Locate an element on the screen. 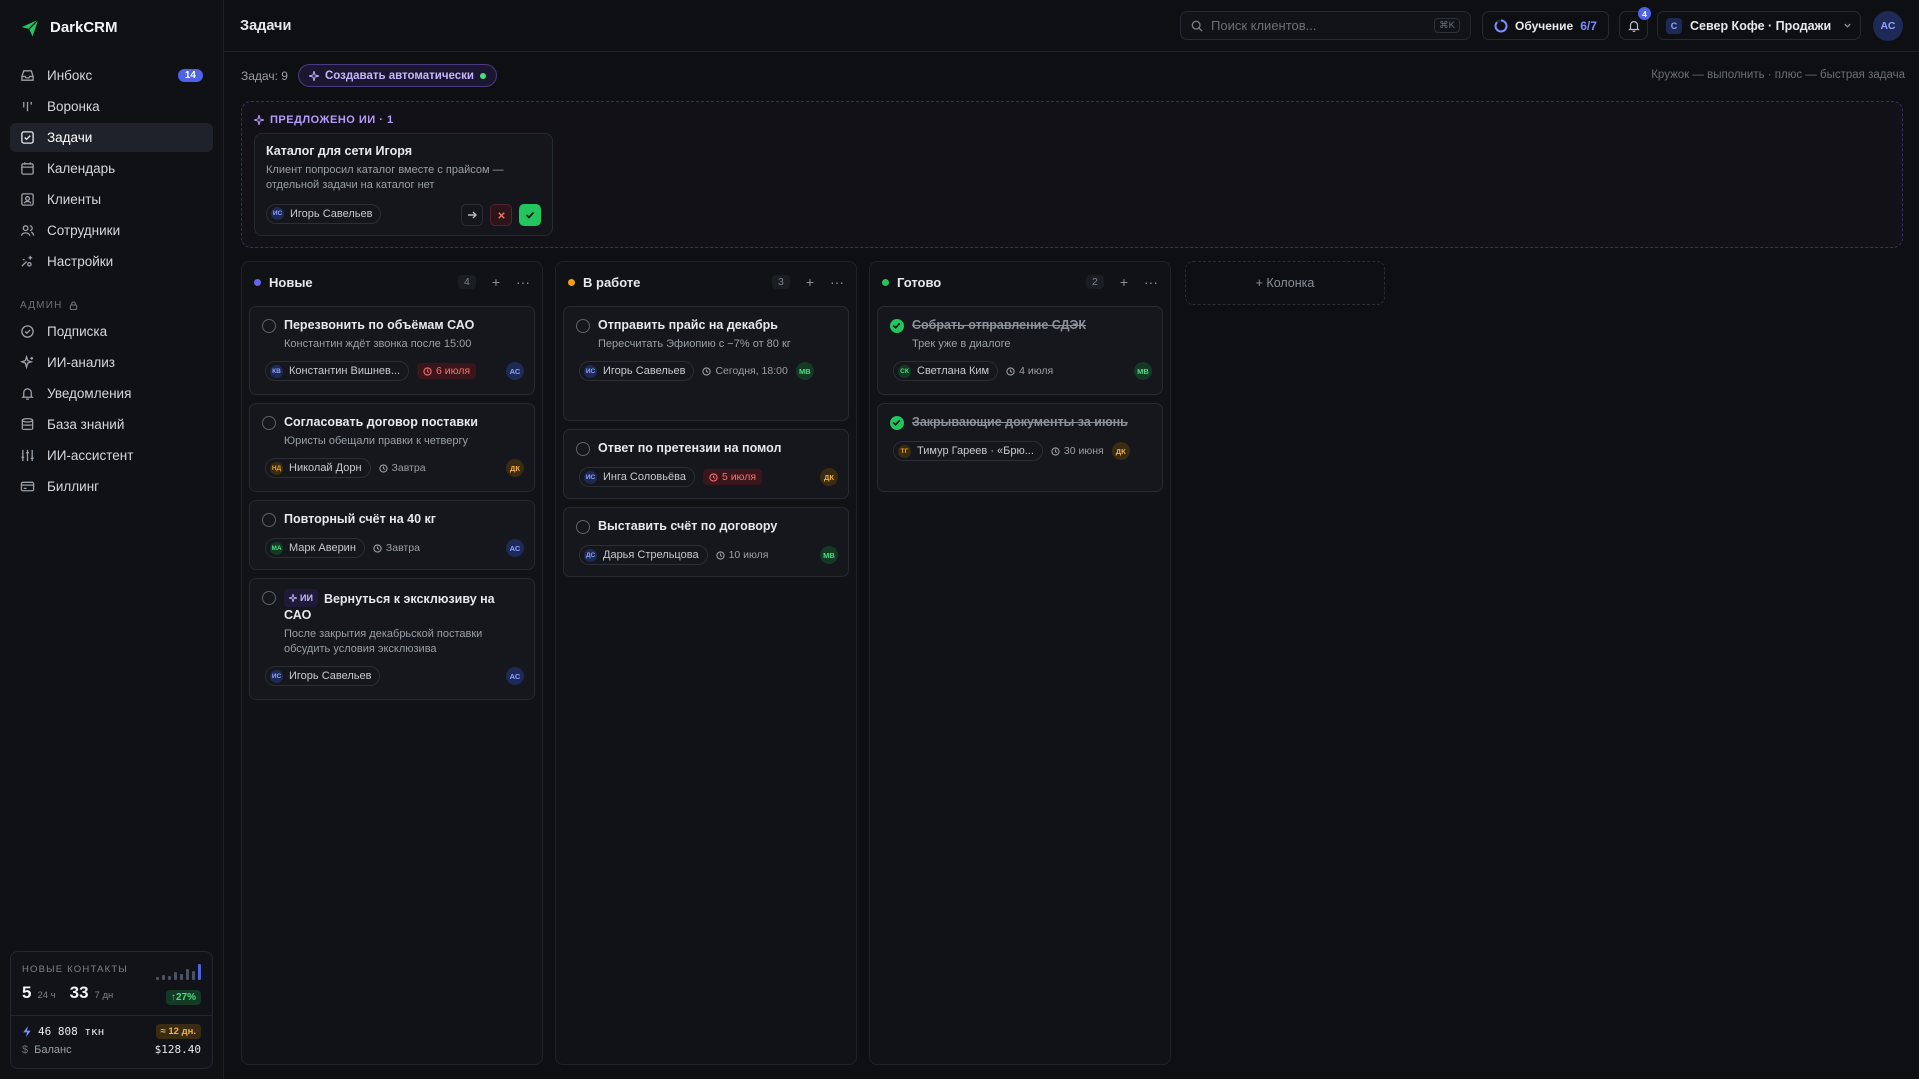 The image size is (1919, 1079). sidebar-item-notifications: Уведомления is located at coordinates (111, 393).